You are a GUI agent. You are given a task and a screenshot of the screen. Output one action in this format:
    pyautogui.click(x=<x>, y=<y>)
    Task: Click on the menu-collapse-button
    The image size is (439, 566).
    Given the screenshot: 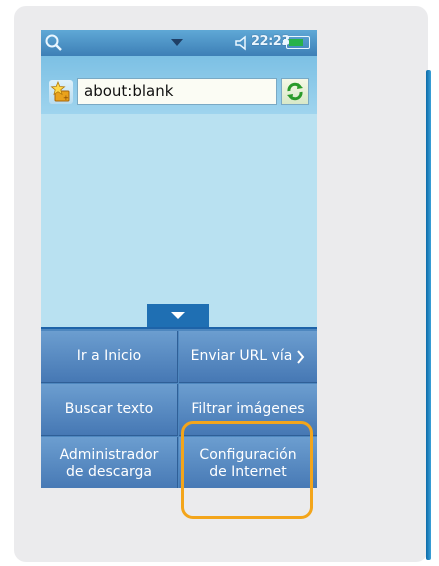 What is the action you would take?
    pyautogui.click(x=178, y=316)
    